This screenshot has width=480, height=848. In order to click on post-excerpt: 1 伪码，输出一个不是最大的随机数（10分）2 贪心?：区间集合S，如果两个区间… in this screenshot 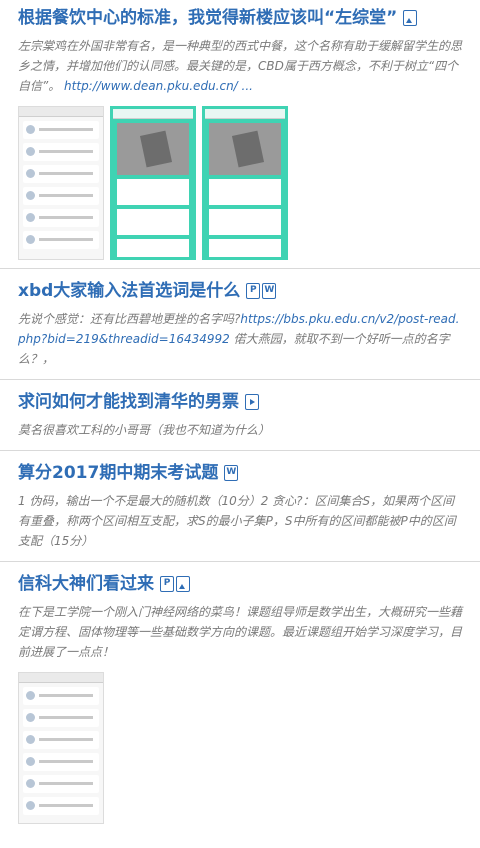, I will do `click(241, 521)`.